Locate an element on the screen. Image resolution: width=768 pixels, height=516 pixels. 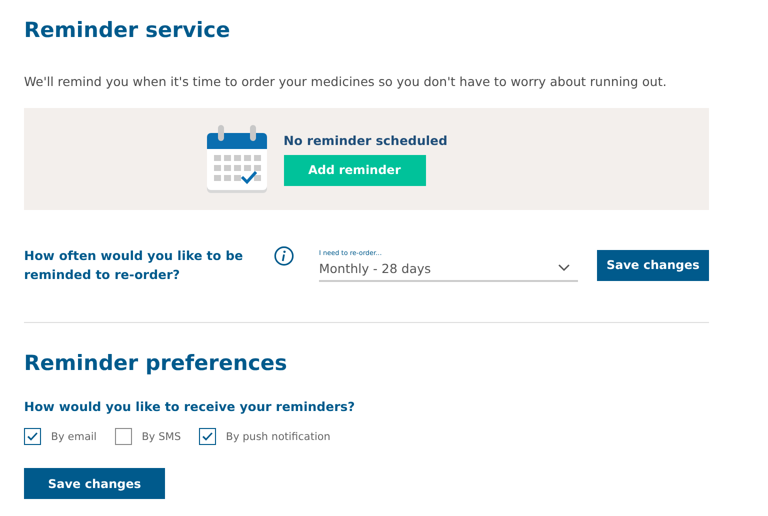
calendar-icon is located at coordinates (237, 159).